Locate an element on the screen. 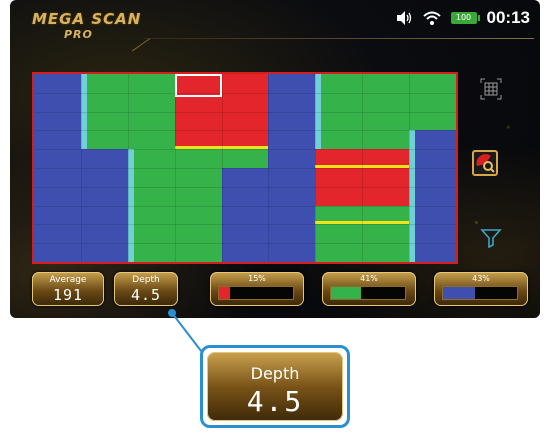 The height and width of the screenshot is (433, 545). red-percent-track is located at coordinates (256, 293).